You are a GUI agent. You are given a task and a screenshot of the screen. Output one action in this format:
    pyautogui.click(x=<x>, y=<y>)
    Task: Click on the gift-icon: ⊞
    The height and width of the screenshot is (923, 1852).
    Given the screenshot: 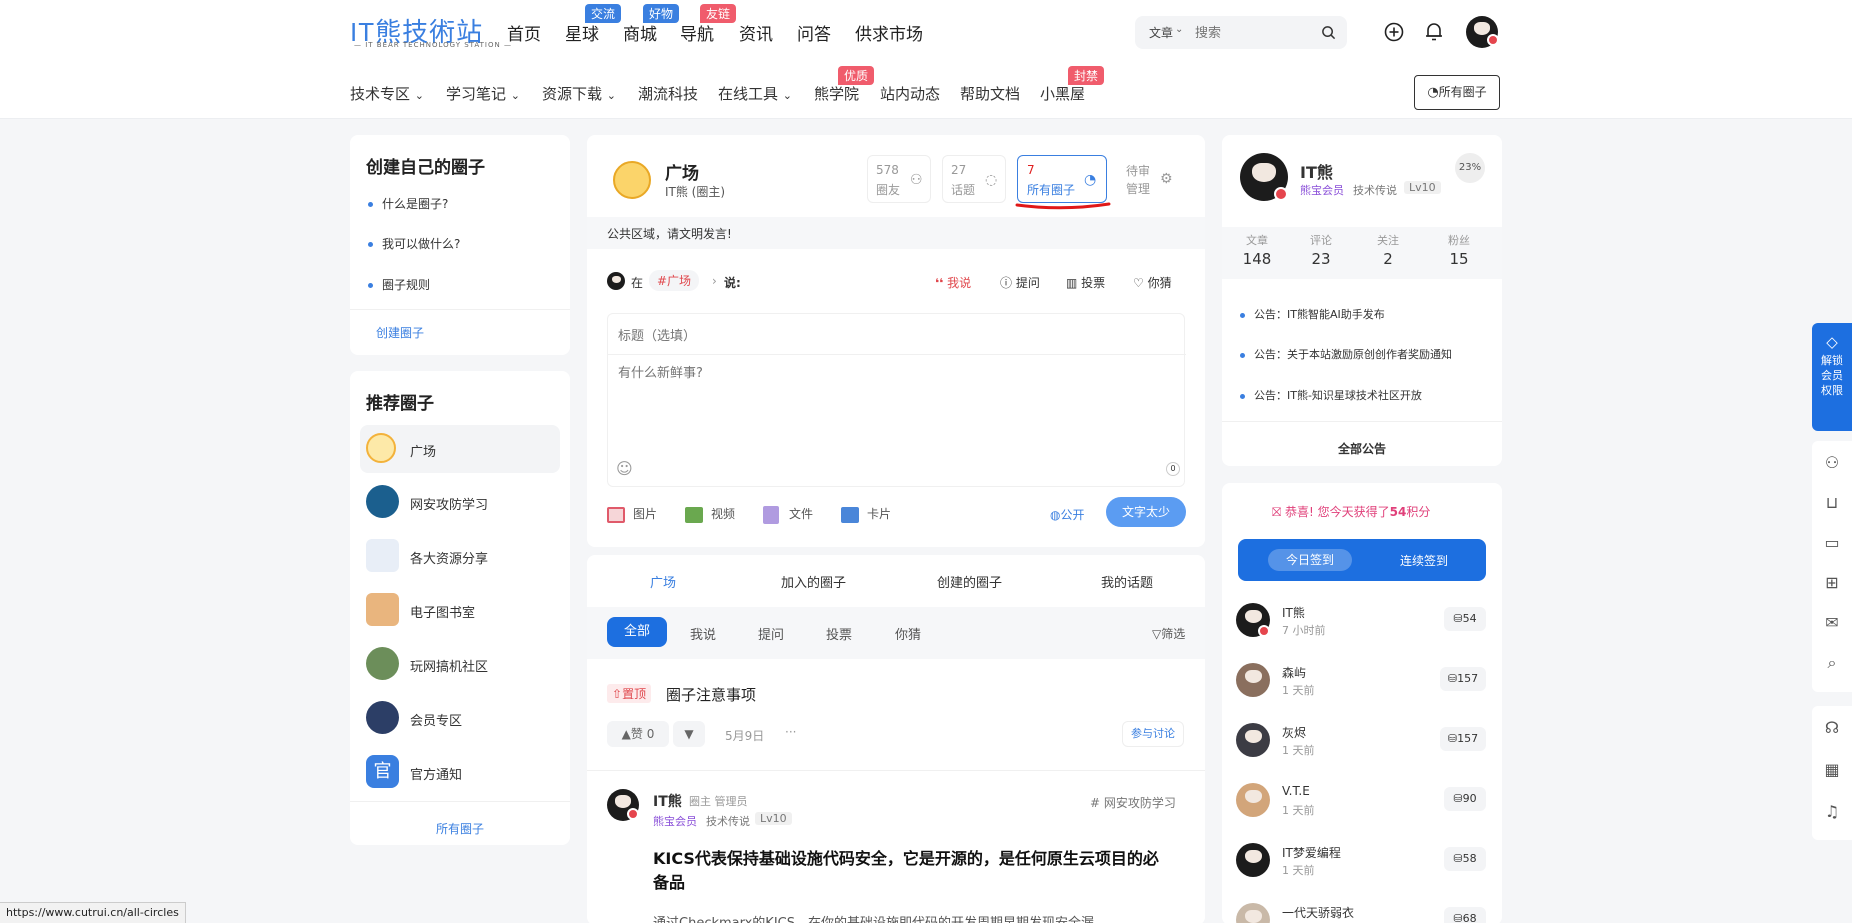 What is the action you would take?
    pyautogui.click(x=1832, y=582)
    